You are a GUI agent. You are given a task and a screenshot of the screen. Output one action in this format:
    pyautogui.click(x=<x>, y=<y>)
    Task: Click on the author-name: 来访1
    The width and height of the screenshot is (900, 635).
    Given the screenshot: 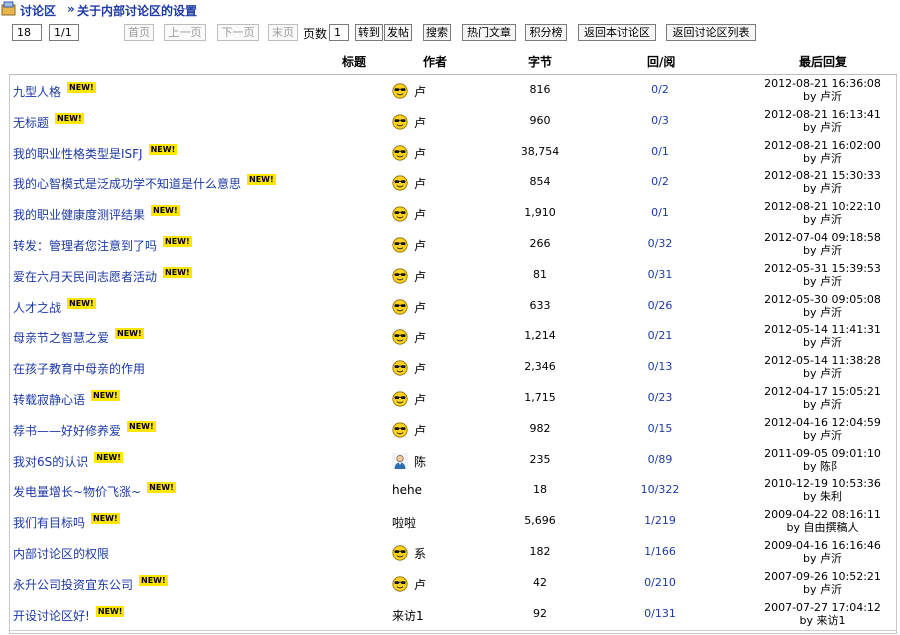 What is the action you would take?
    pyautogui.click(x=408, y=615)
    